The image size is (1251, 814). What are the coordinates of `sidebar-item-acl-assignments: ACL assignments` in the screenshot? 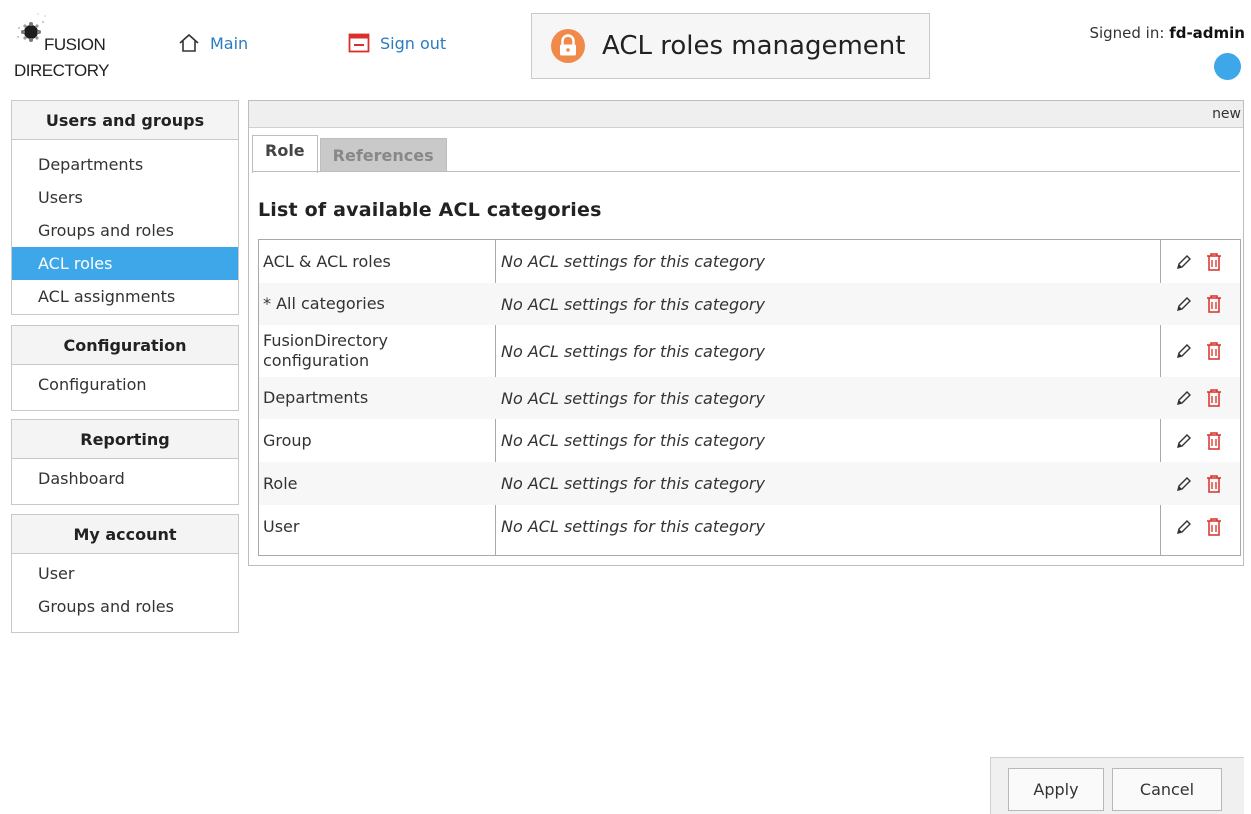 It's located at (125, 296).